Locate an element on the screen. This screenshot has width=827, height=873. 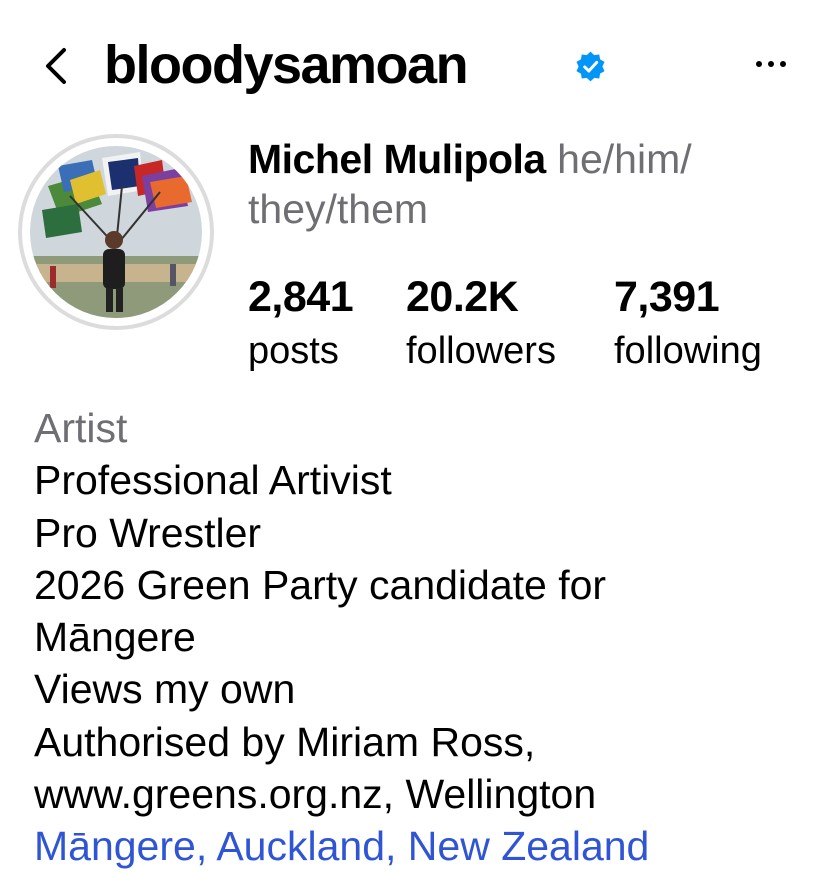
display-name-block: Michel Mulipola he/him/they/them is located at coordinates (528, 184).